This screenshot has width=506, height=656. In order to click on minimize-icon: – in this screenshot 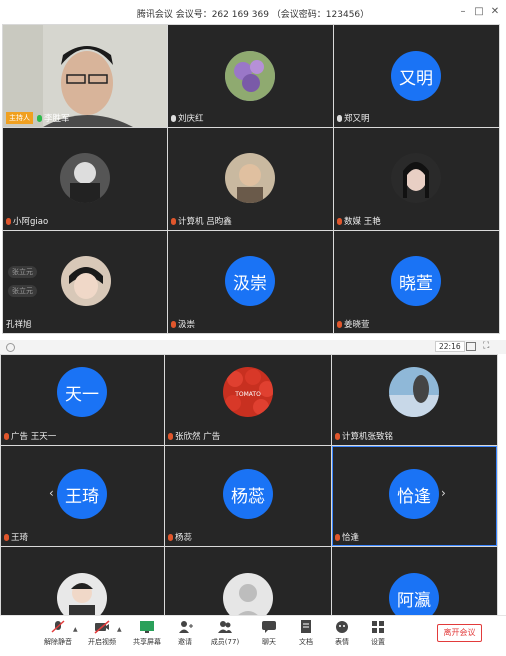, I will do `click(463, 12)`.